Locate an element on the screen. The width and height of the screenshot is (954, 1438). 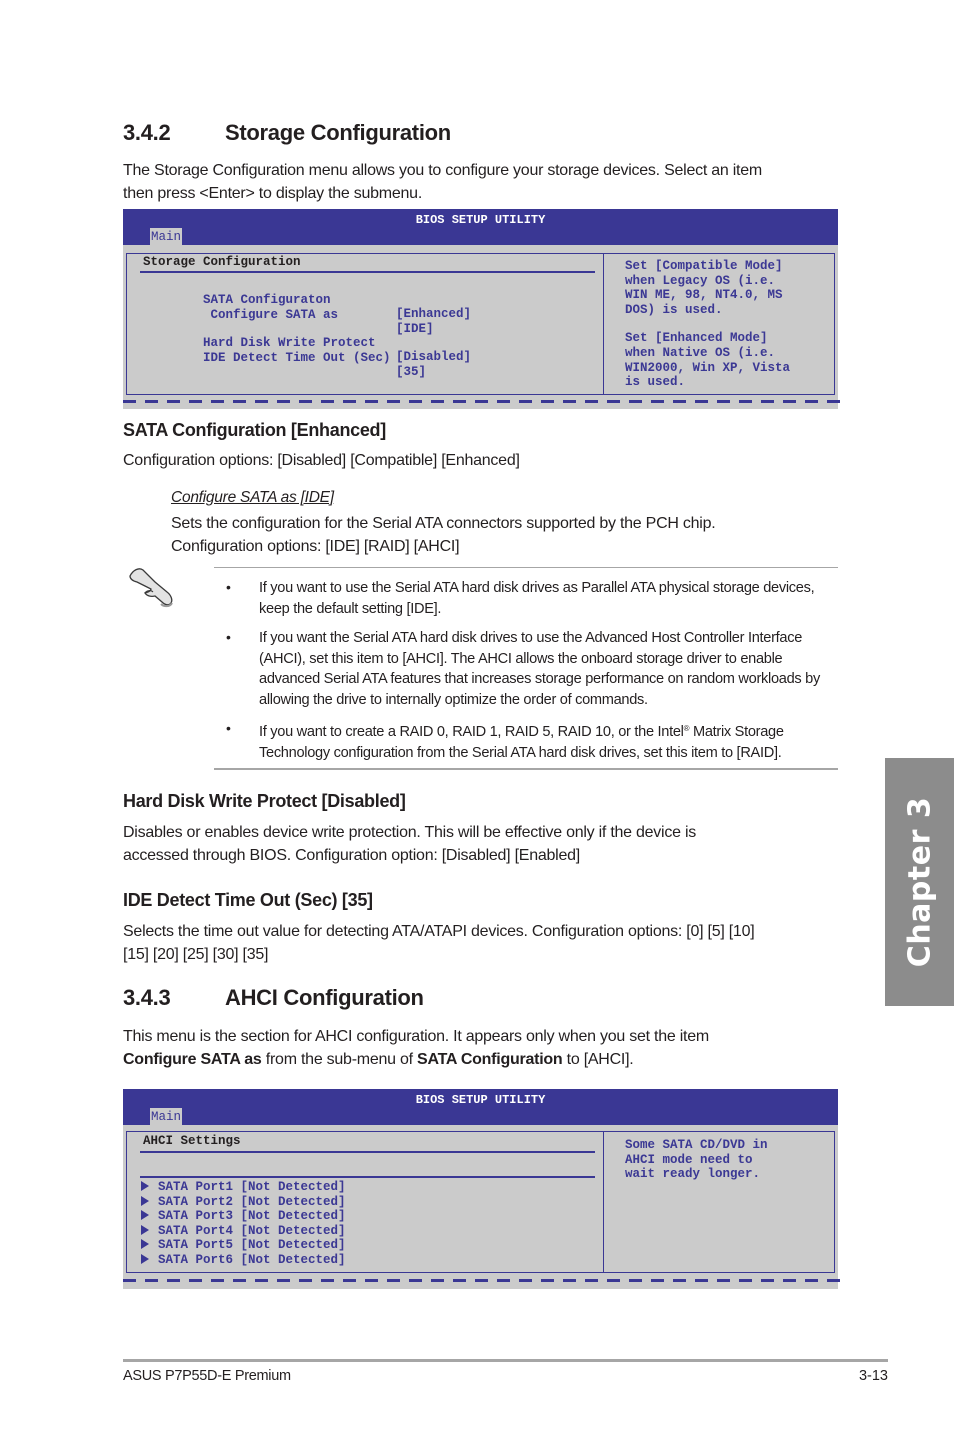
note-top-rule is located at coordinates (526, 567).